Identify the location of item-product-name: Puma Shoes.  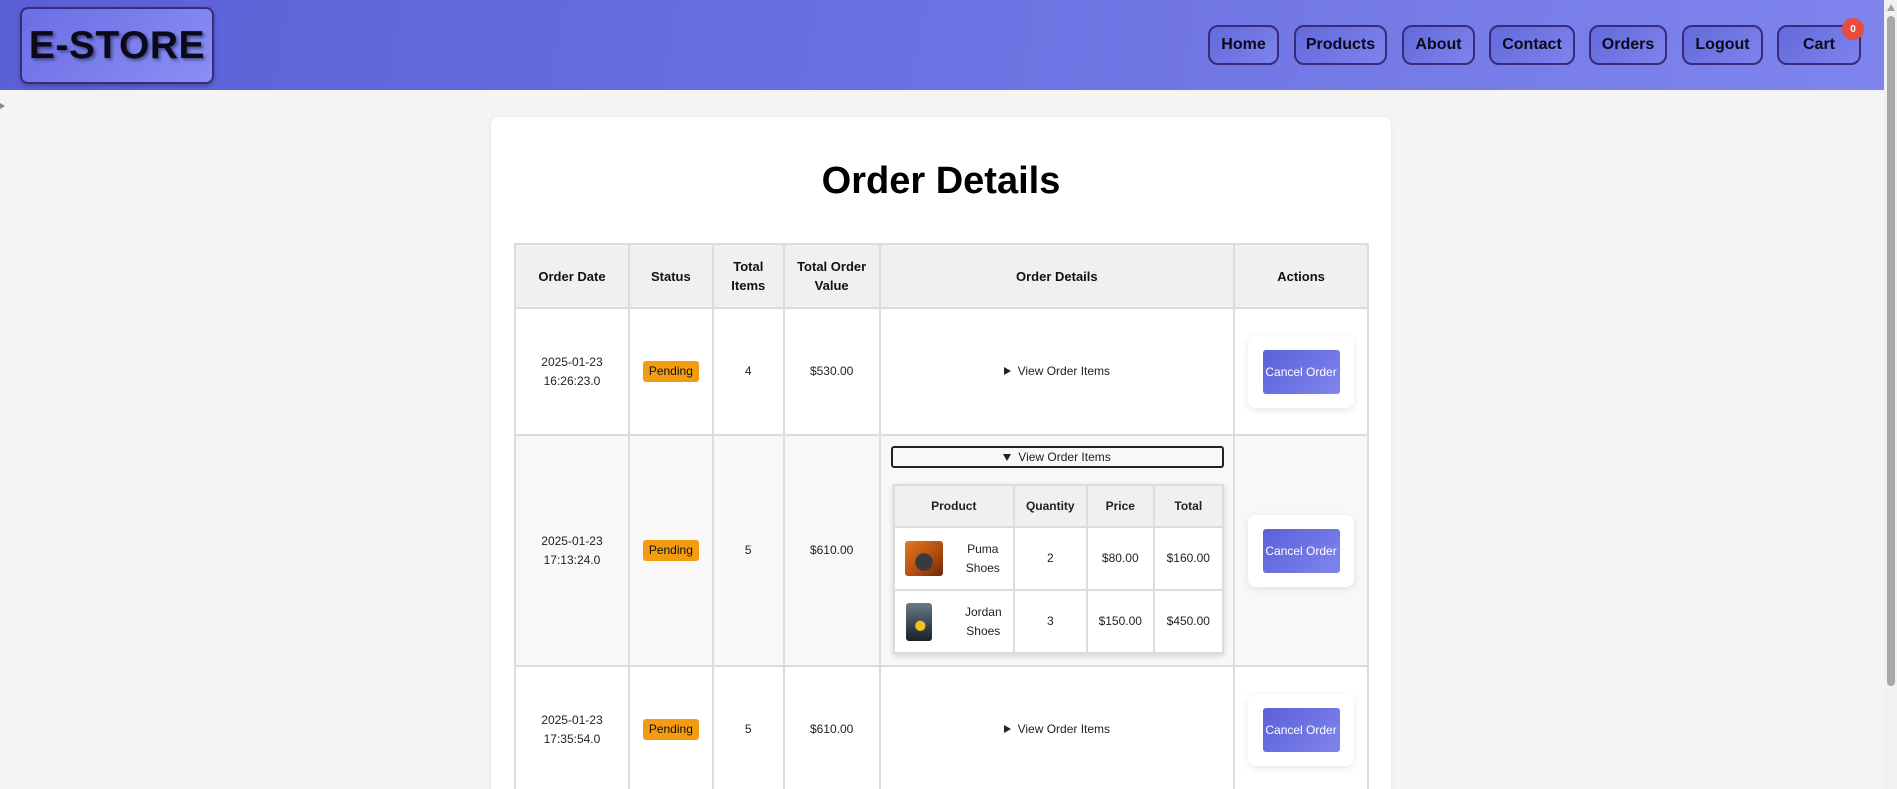
(982, 558).